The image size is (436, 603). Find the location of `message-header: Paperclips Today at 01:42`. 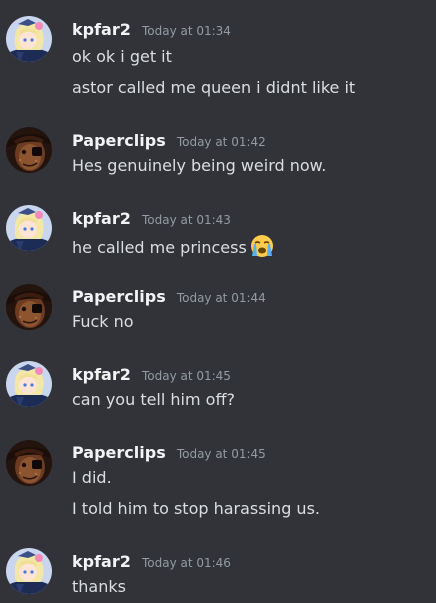

message-header: Paperclips Today at 01:42 is located at coordinates (169, 140).